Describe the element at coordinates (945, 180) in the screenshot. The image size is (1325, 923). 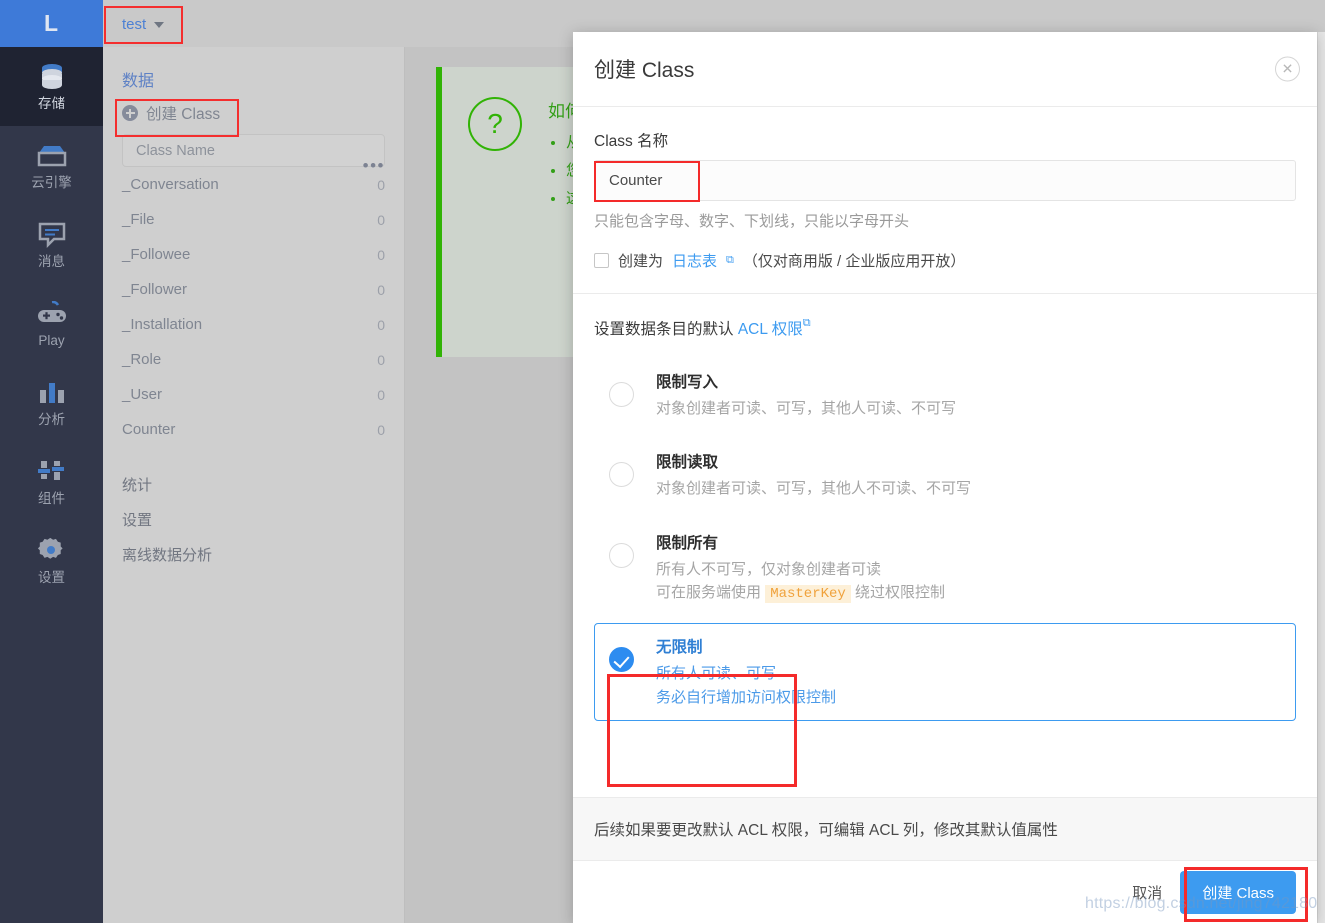
I see `class-name-input: Counter` at that location.